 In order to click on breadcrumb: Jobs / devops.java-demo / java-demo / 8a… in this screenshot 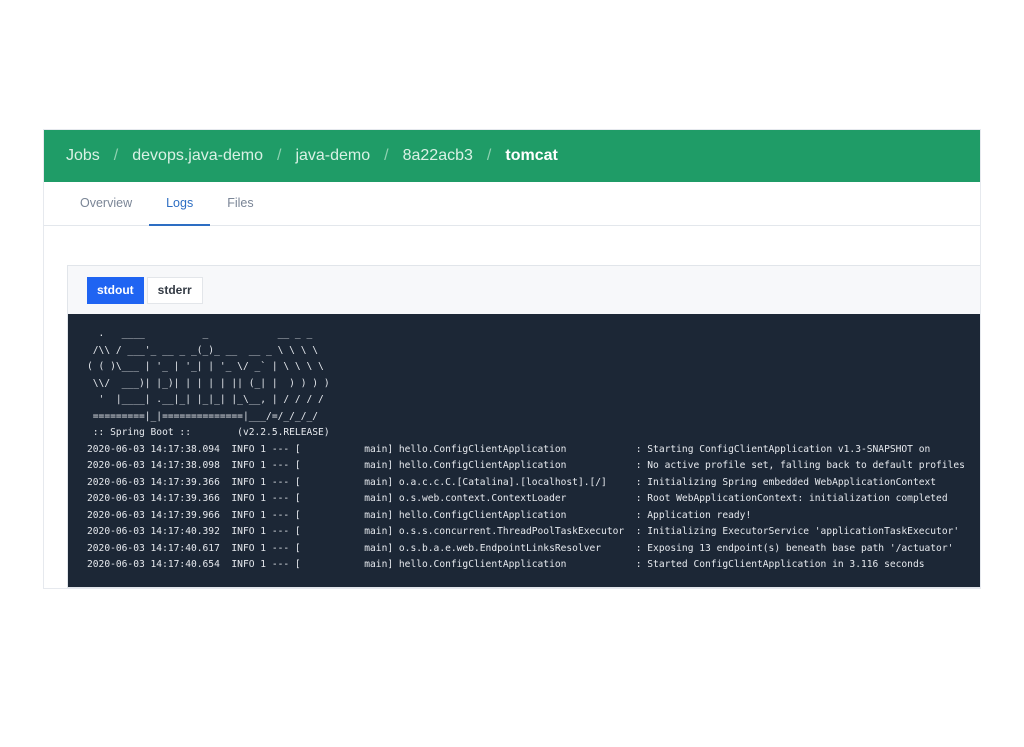, I will do `click(512, 156)`.